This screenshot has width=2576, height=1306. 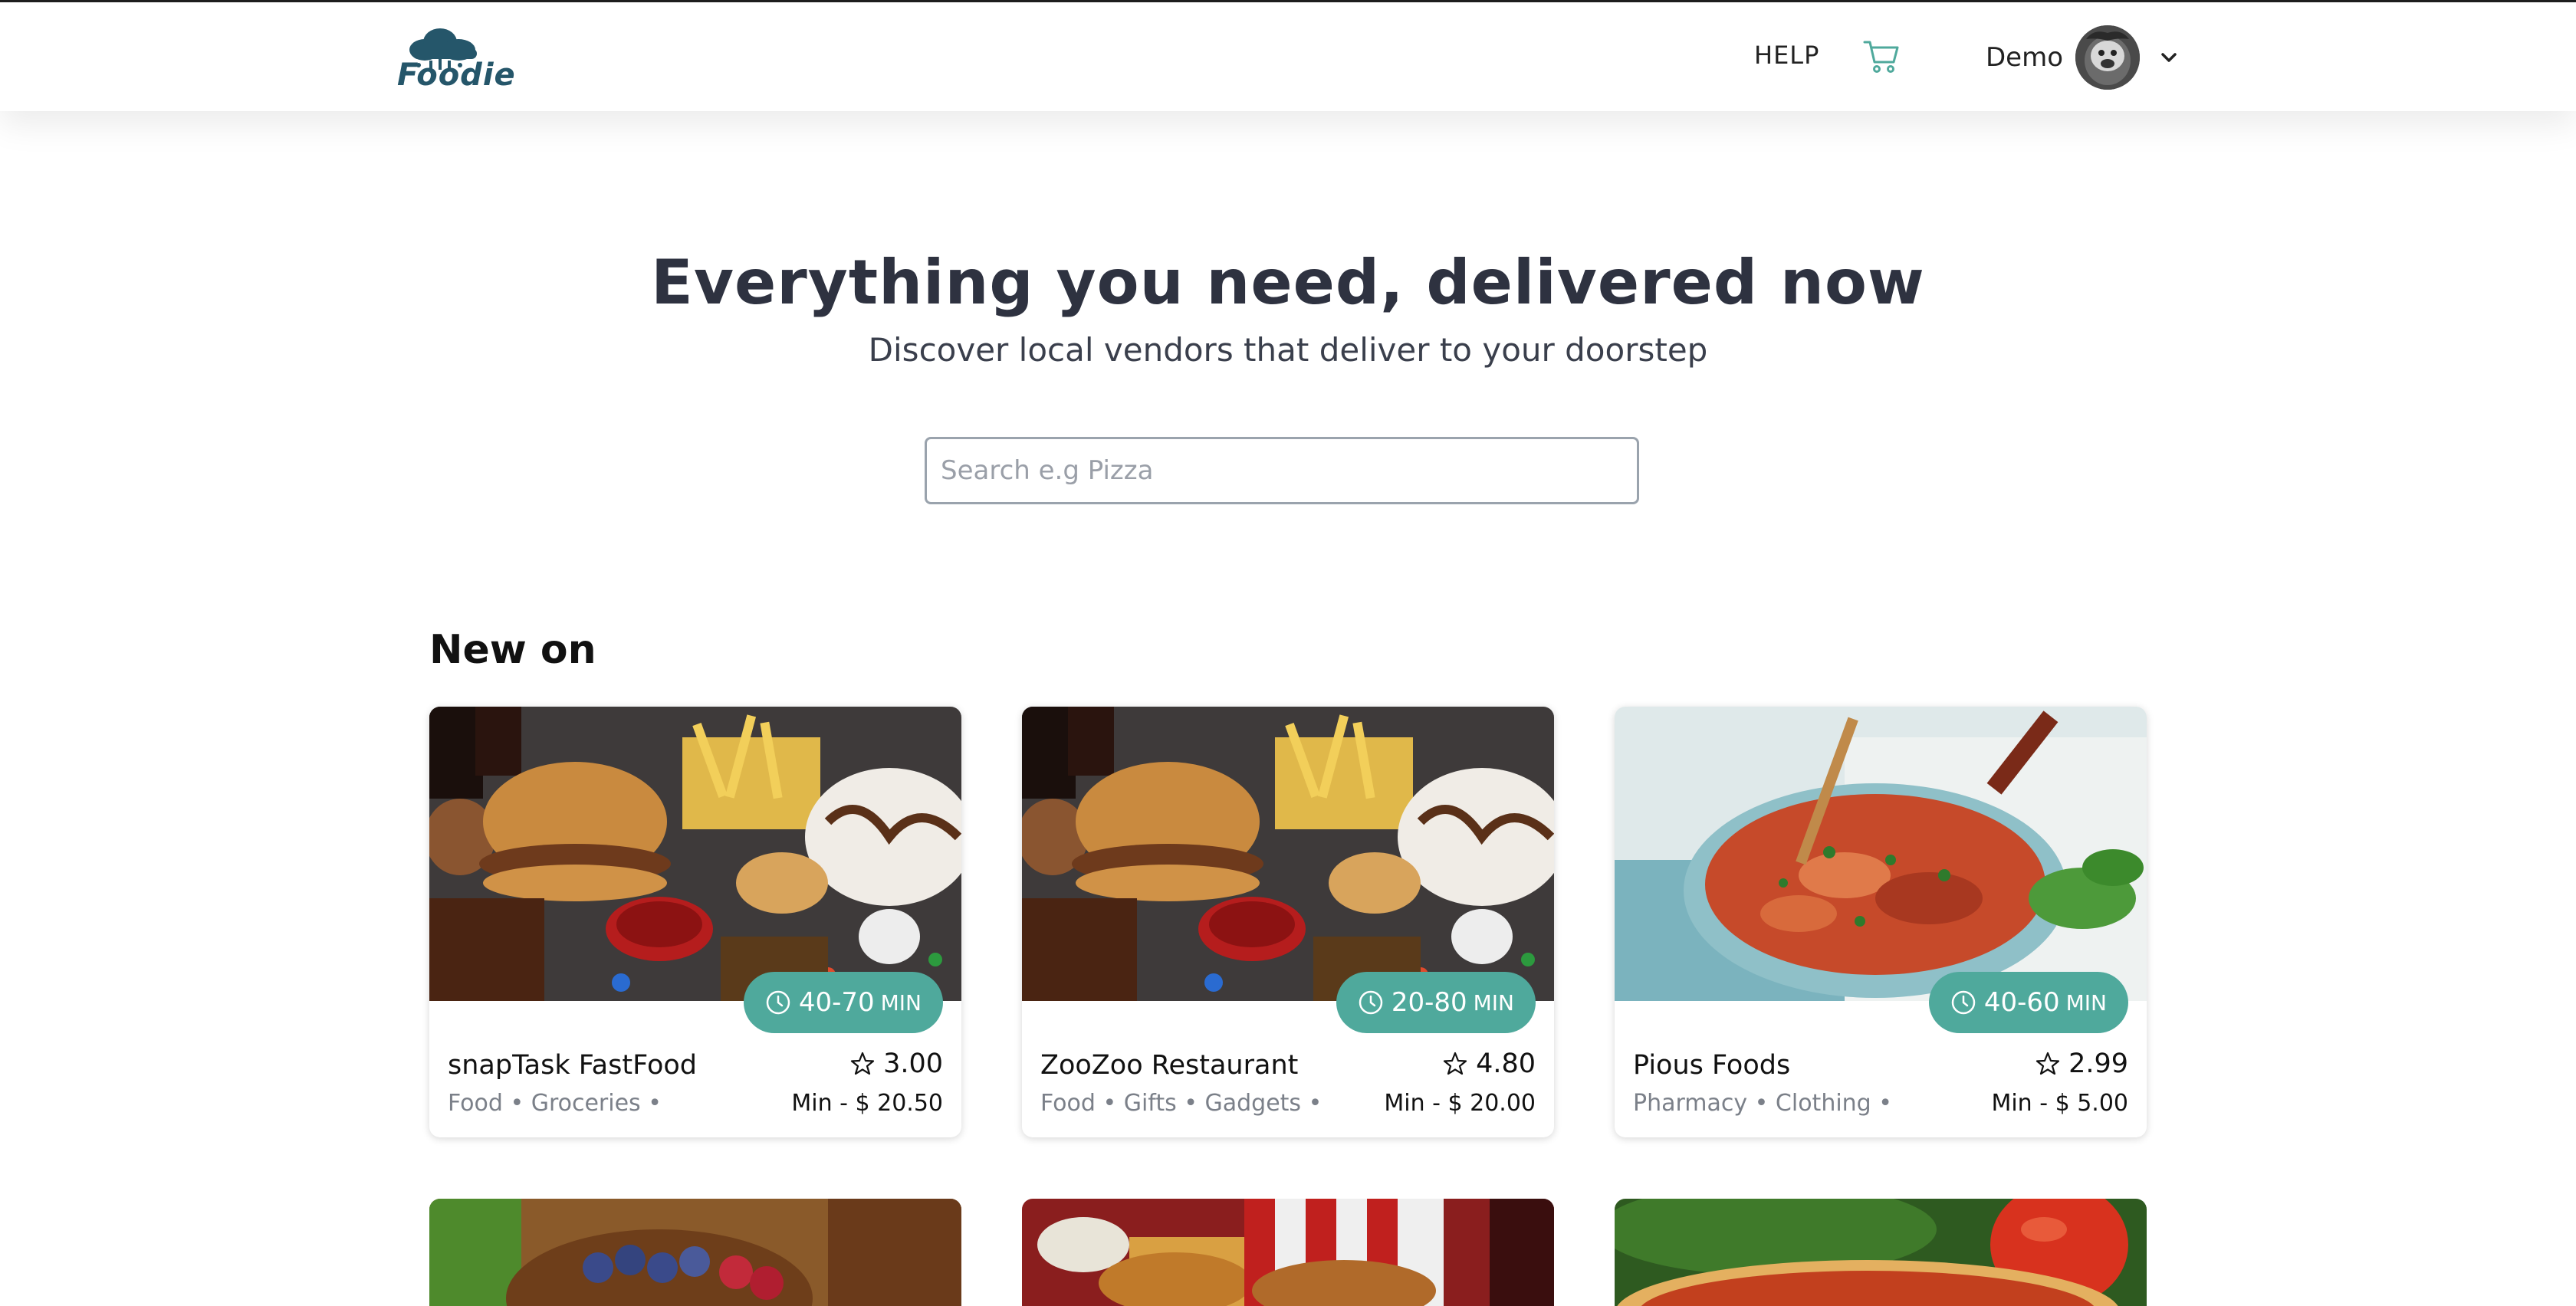 What do you see at coordinates (1881, 854) in the screenshot?
I see `pan-of-stew-photo` at bounding box center [1881, 854].